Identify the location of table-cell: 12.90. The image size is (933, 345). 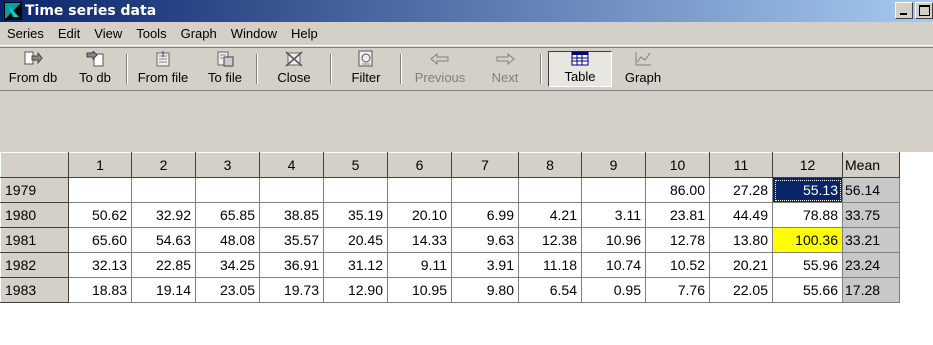
(355, 290).